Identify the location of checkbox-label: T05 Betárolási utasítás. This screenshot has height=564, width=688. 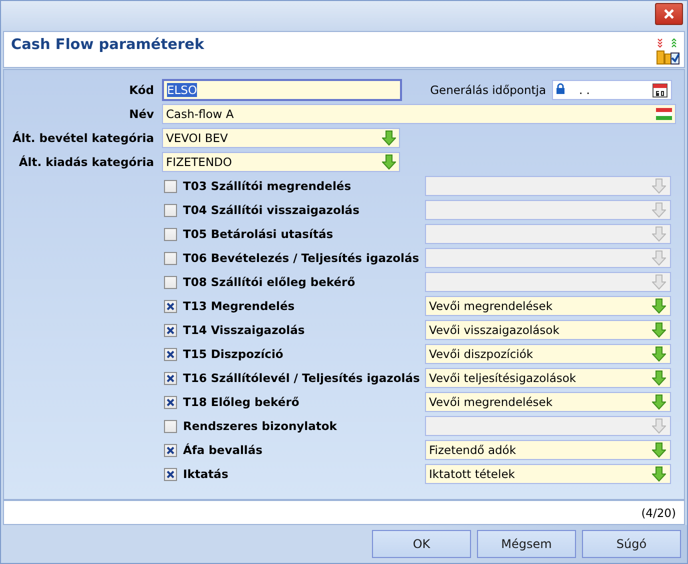
(258, 234).